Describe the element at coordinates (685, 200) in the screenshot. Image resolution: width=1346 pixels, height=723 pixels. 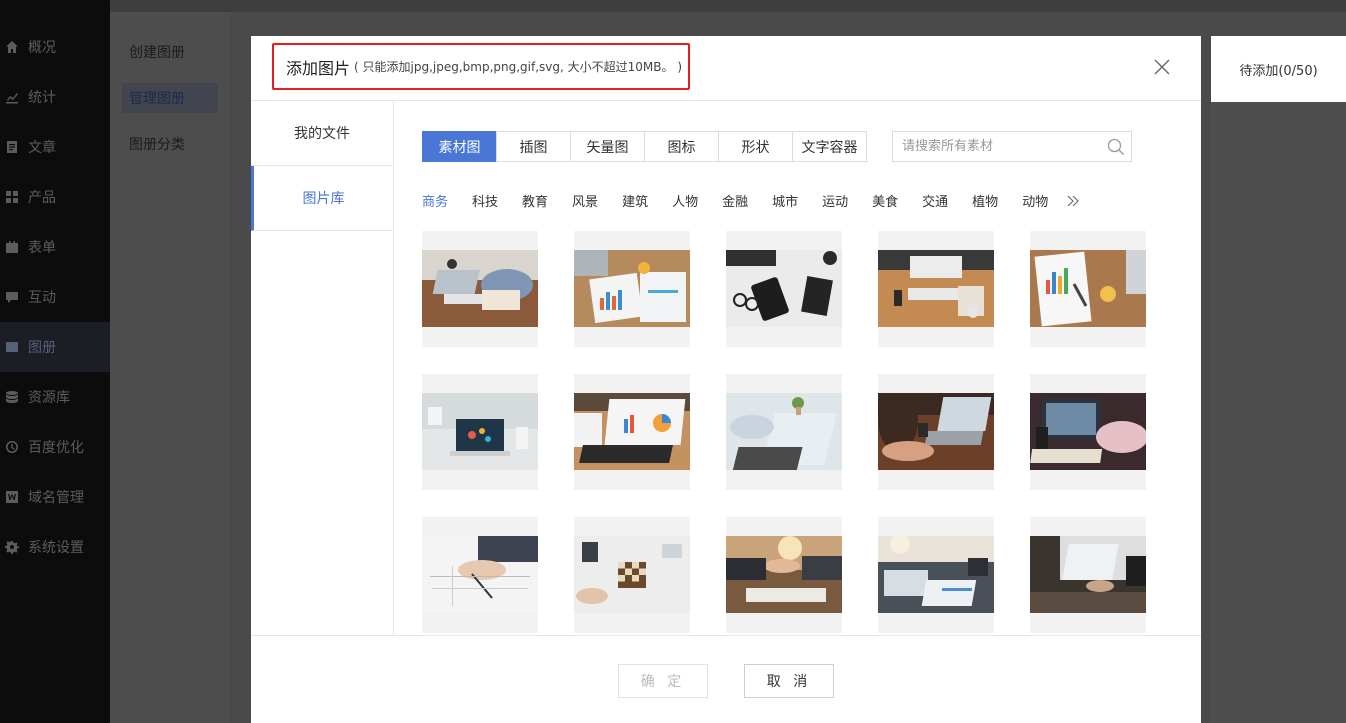
I see `category-people: 人物` at that location.